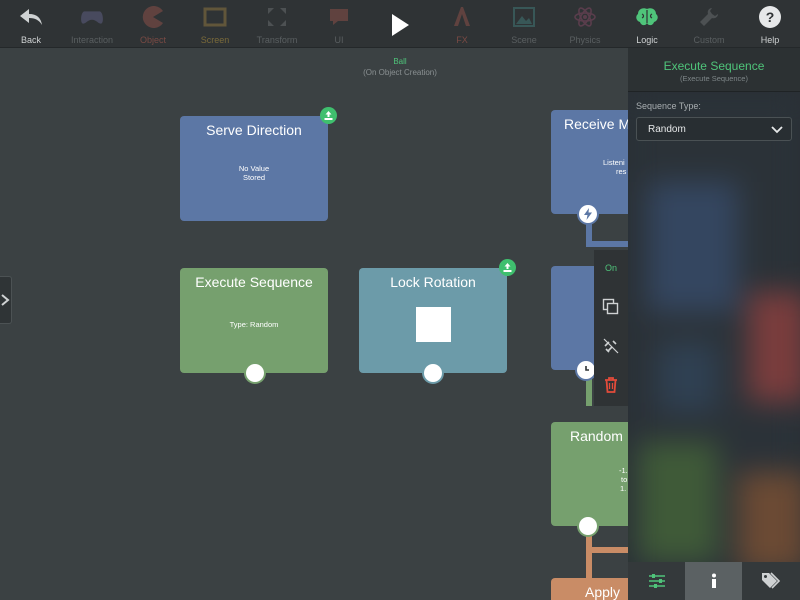 Image resolution: width=800 pixels, height=600 pixels. What do you see at coordinates (611, 385) in the screenshot?
I see `trash-icon` at bounding box center [611, 385].